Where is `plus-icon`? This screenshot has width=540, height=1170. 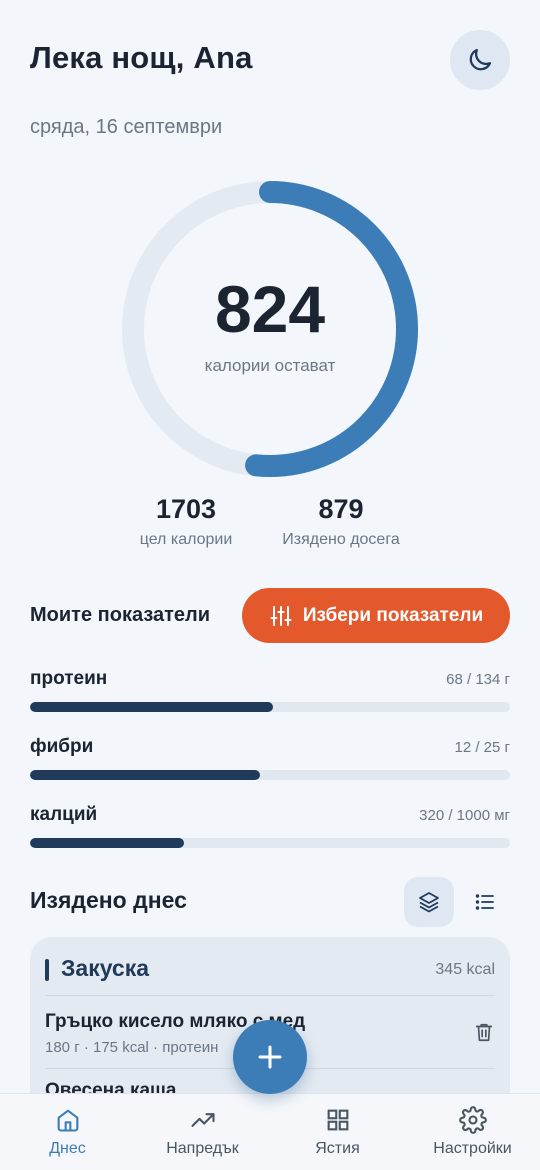 plus-icon is located at coordinates (270, 1057).